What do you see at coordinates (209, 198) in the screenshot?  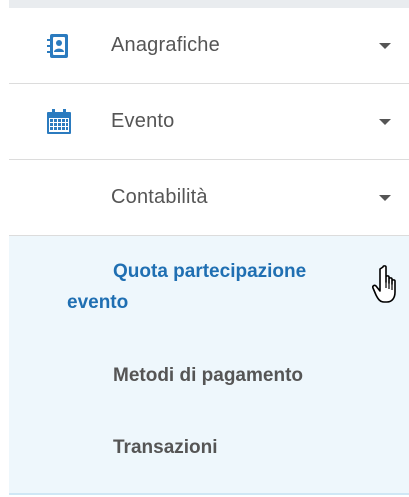 I see `menu-item-contabilita: Contabilità` at bounding box center [209, 198].